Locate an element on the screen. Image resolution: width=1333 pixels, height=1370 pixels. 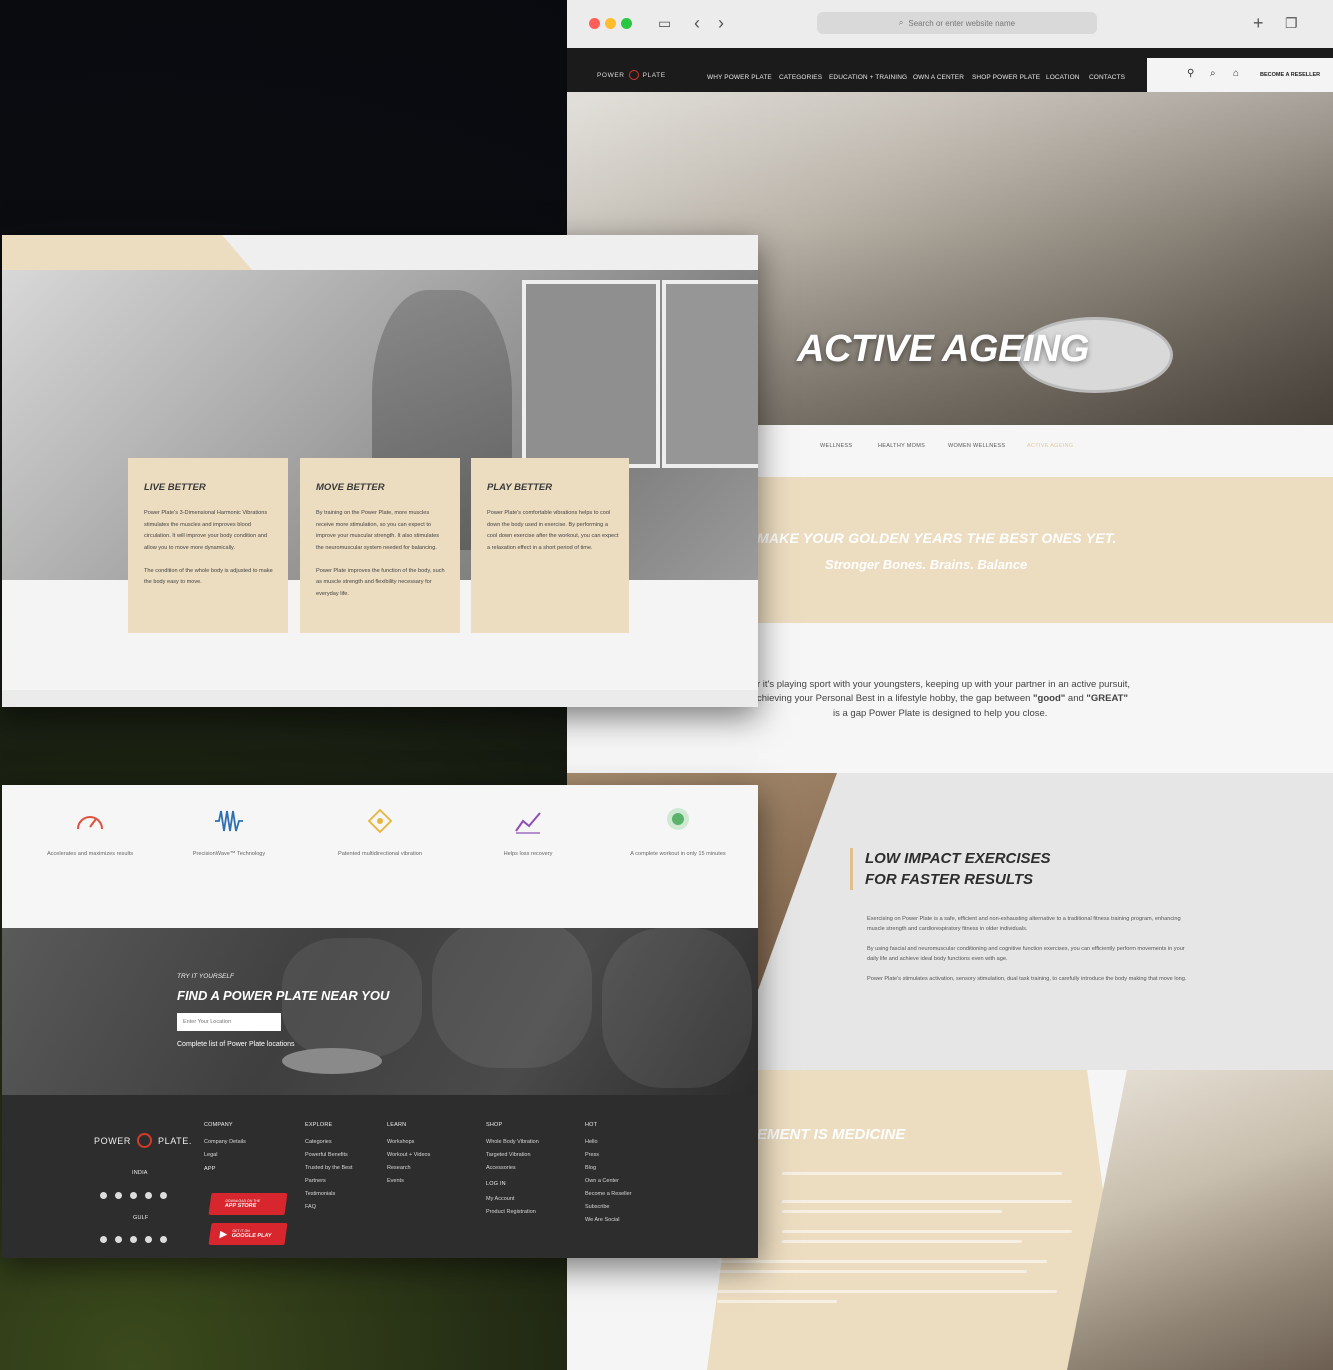
card-base-strip is located at coordinates (380, 698).